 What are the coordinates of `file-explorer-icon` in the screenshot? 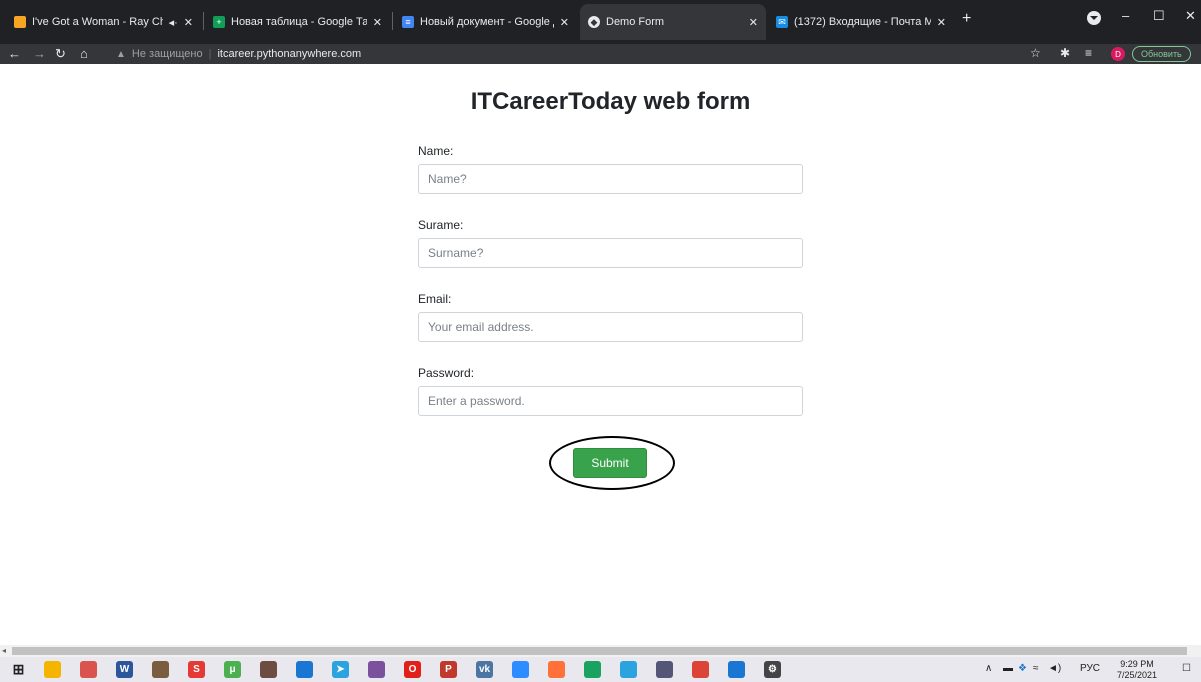 It's located at (52, 669).